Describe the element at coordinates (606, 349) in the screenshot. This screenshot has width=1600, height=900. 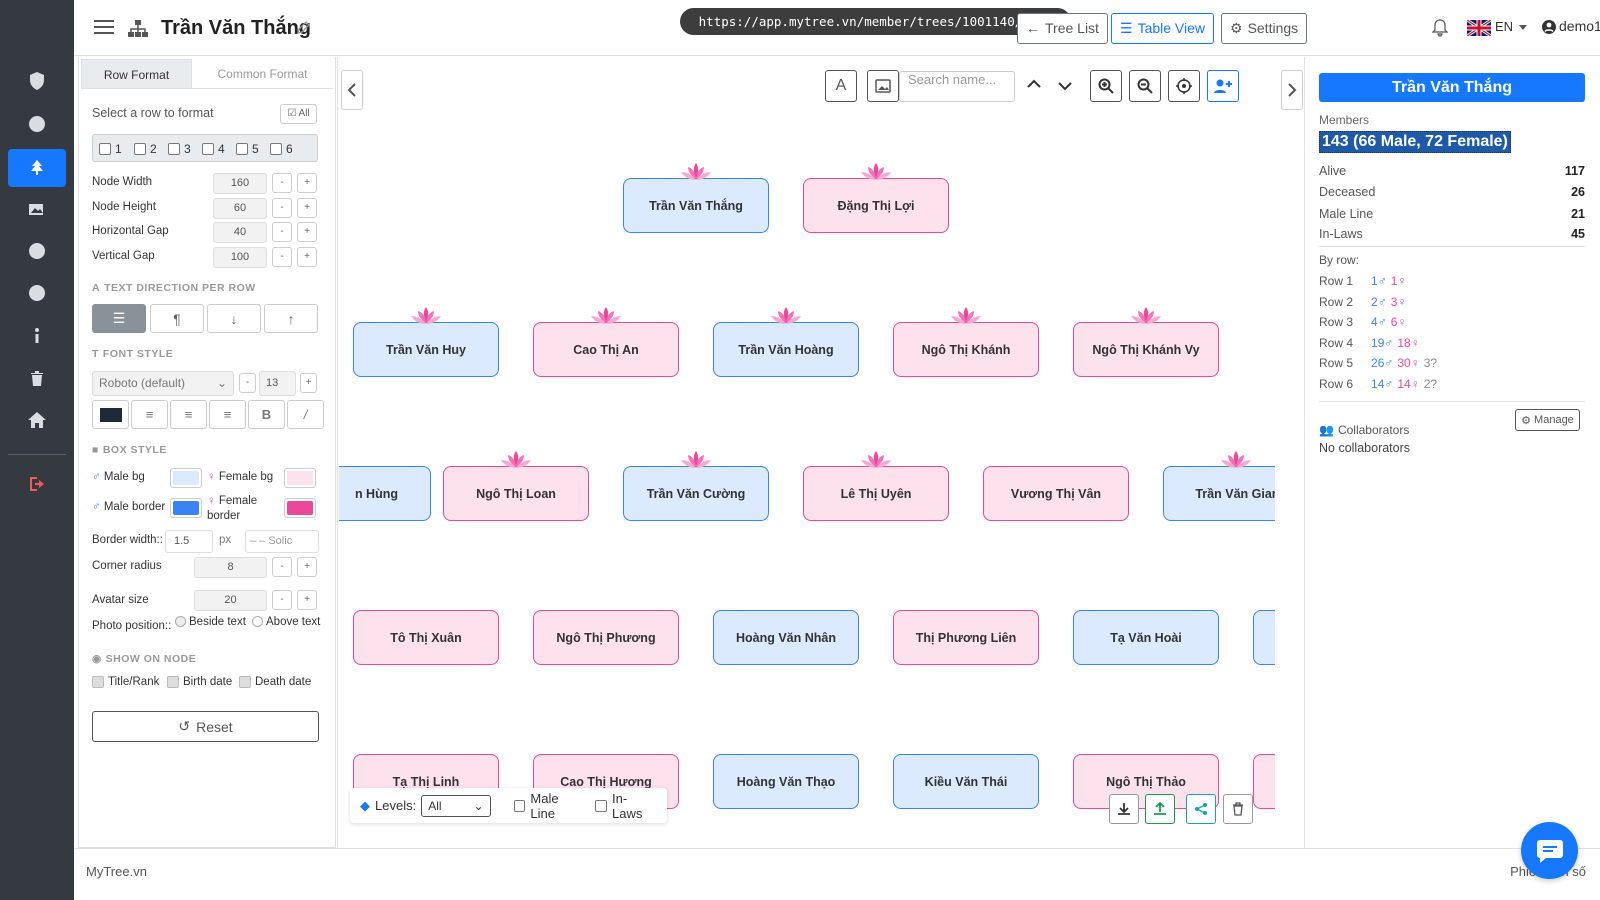
I see `tree-node: Cao Thị An` at that location.